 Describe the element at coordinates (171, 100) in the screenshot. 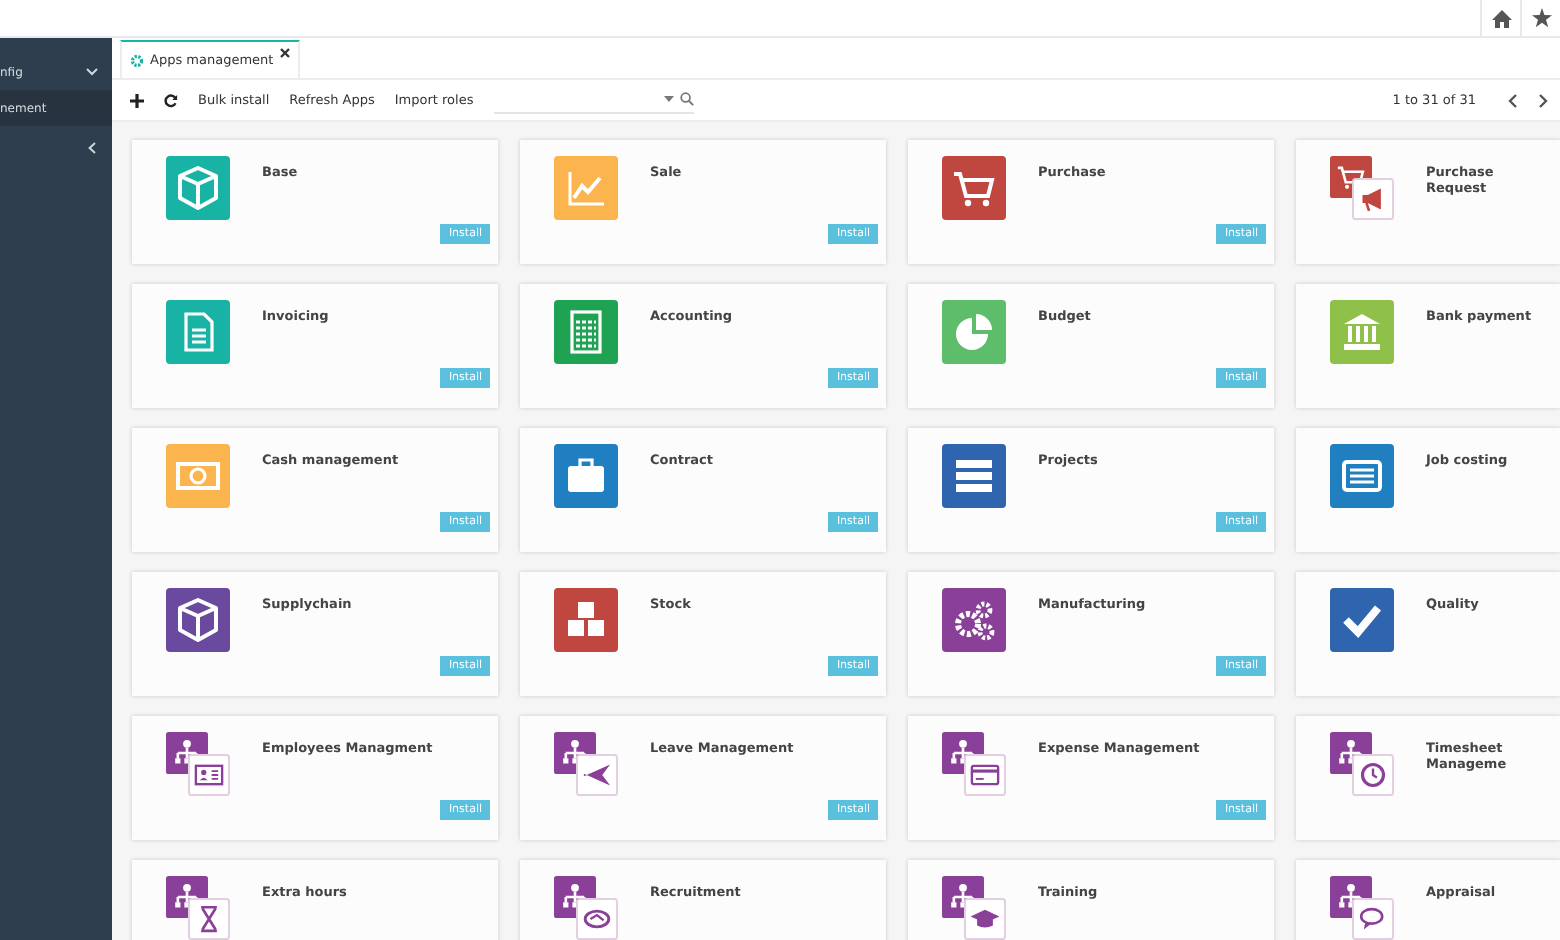

I see `refresh-icon` at that location.